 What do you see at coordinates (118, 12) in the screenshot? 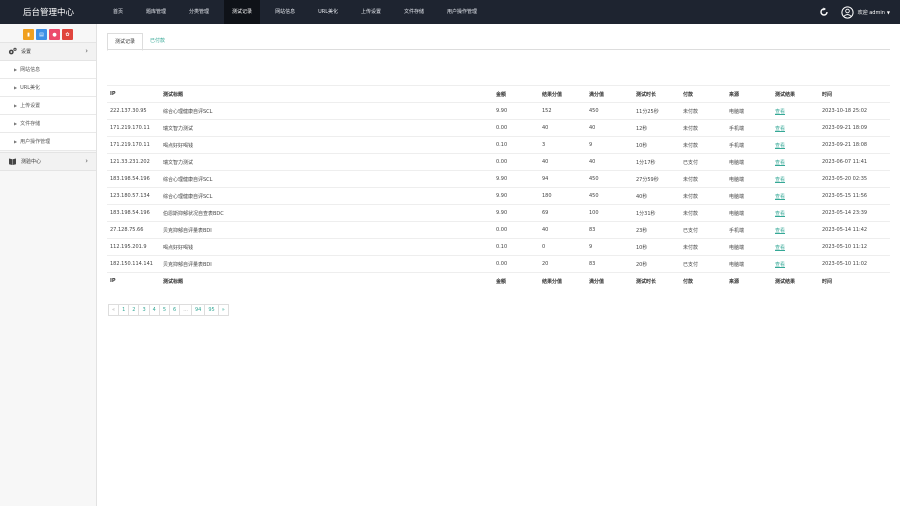
I see `nav-item-0: 首页` at bounding box center [118, 12].